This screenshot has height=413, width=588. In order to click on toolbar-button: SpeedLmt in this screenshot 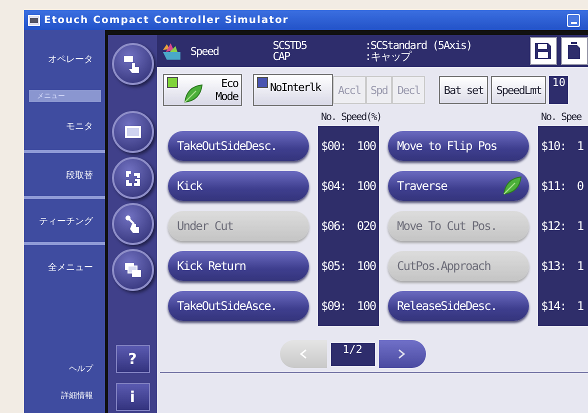, I will do `click(518, 90)`.